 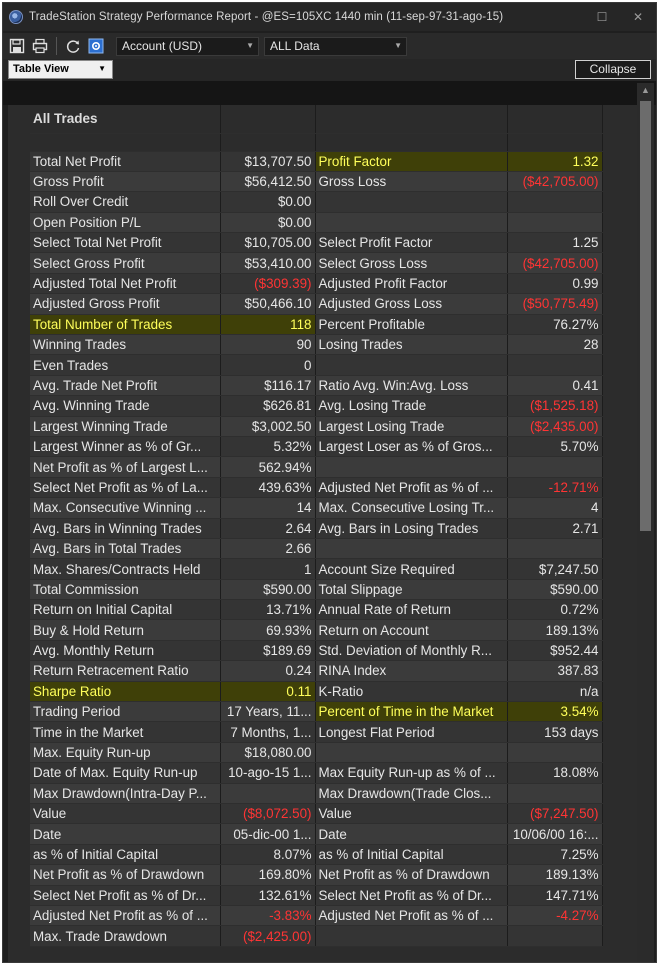 I want to click on scroll-thumb, so click(x=645, y=316).